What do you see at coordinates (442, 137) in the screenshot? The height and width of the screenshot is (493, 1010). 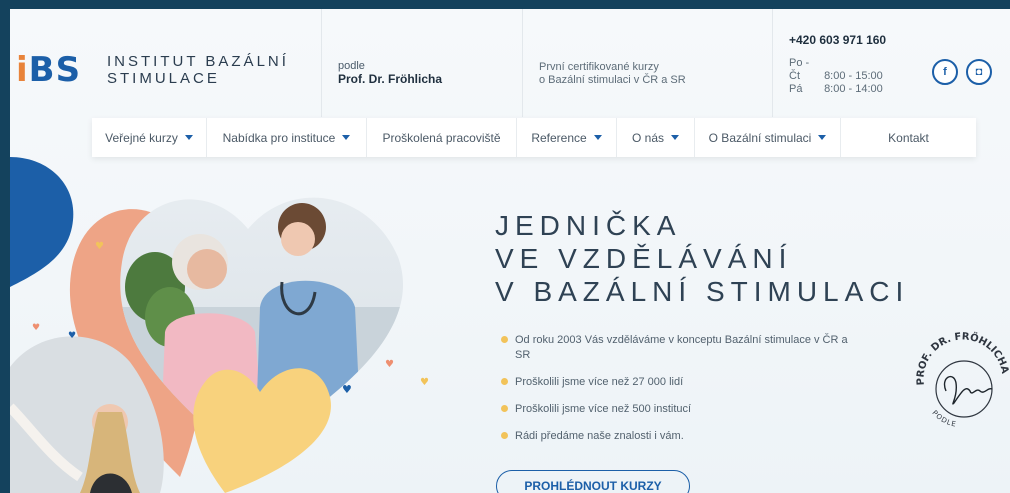 I see `nav-trained-workplaces: Proškolená pracoviště` at bounding box center [442, 137].